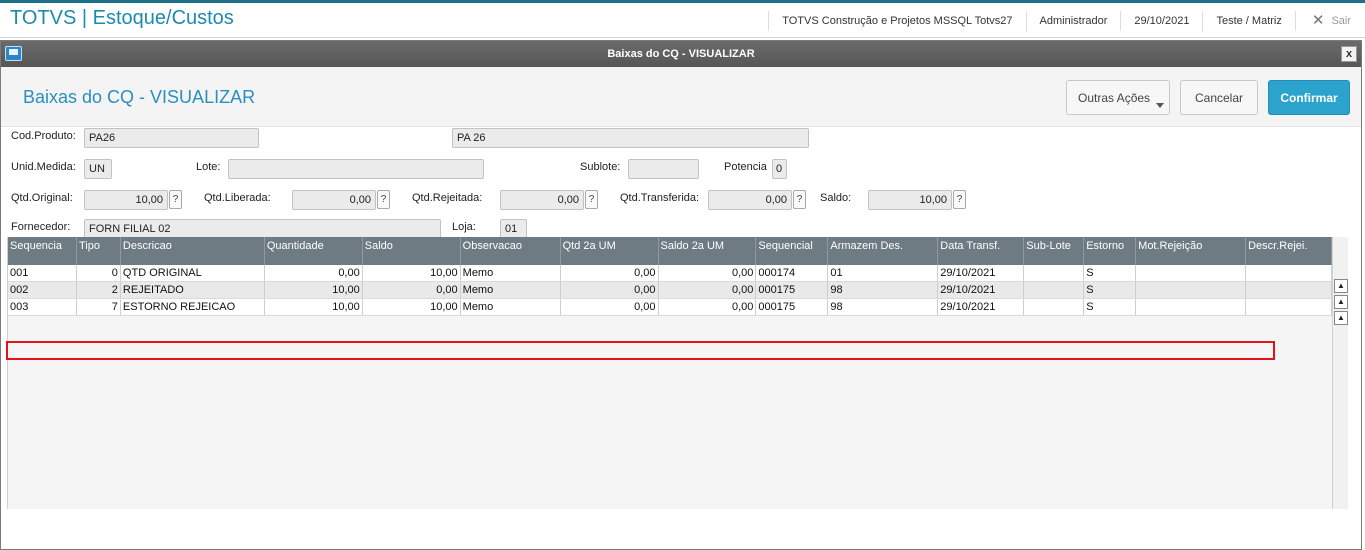 The image size is (1365, 550). I want to click on saldo-field: 10,00, so click(910, 200).